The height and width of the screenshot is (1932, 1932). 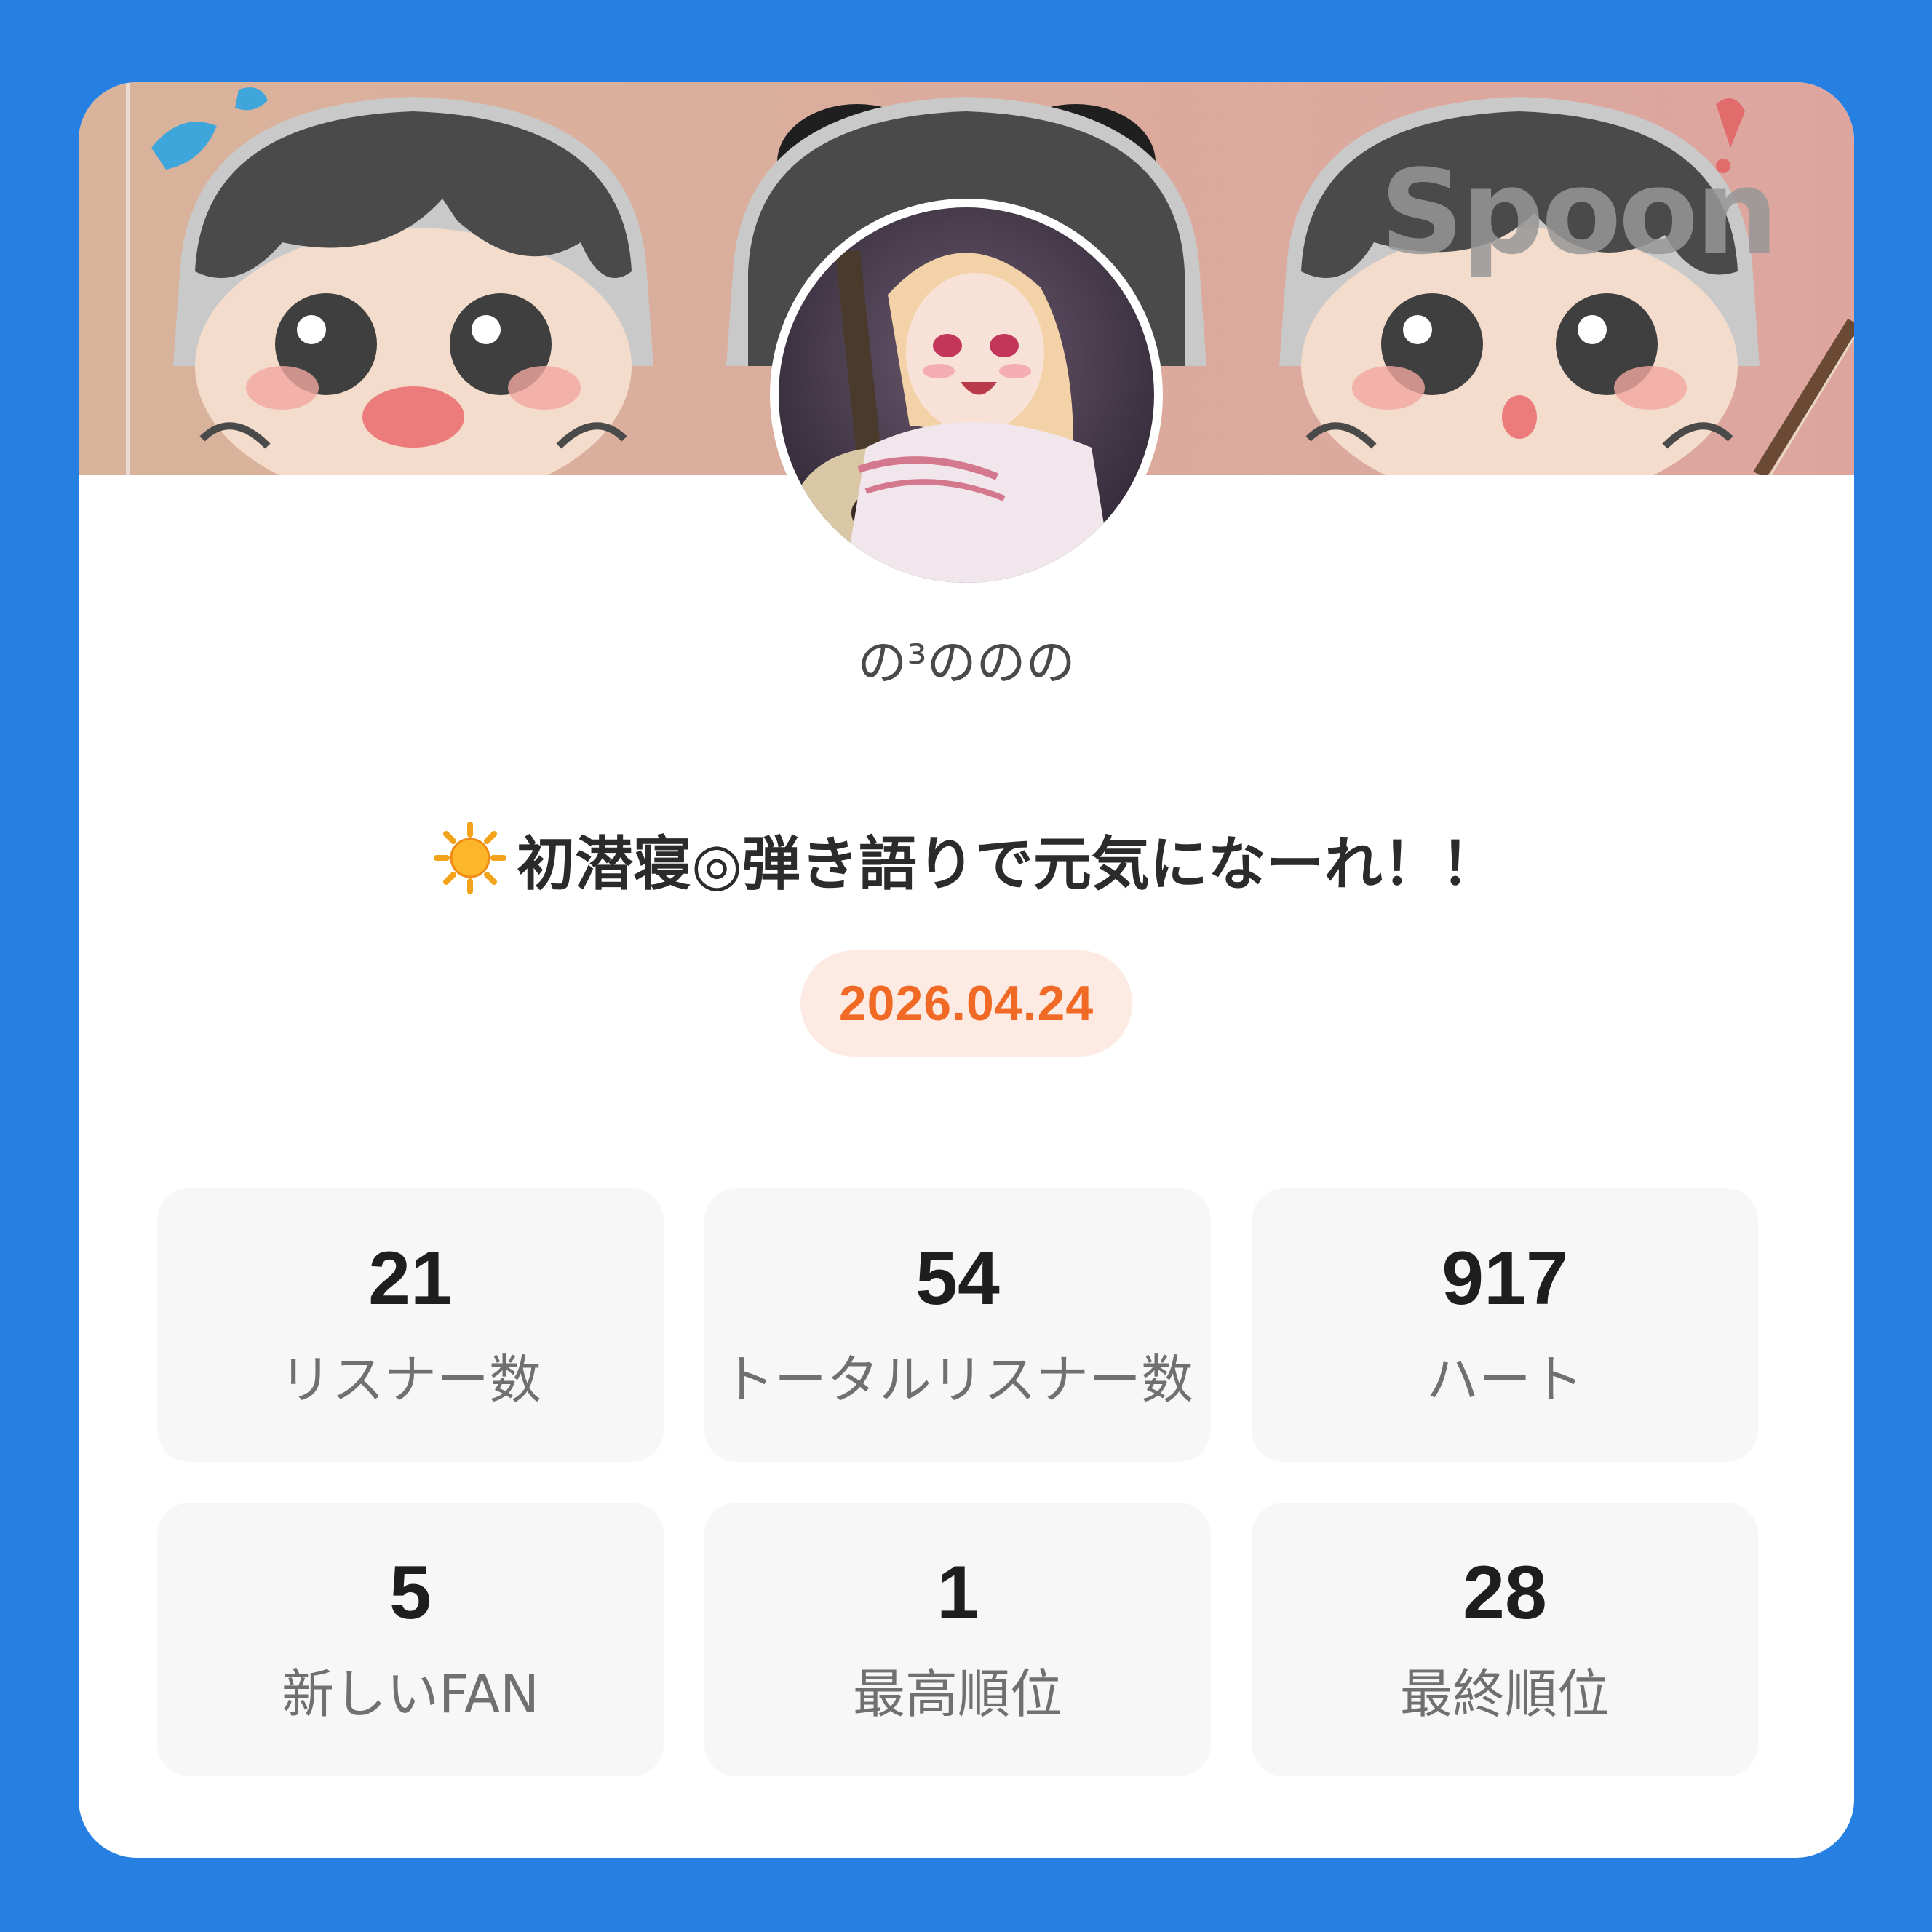 I want to click on stat-value: 28, so click(x=1505, y=1593).